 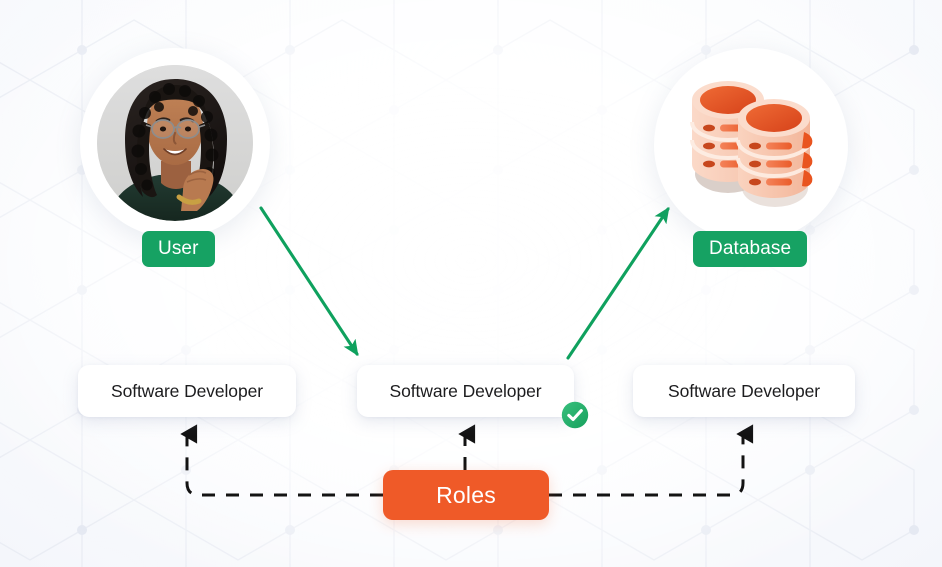 I want to click on user-node, so click(x=175, y=143).